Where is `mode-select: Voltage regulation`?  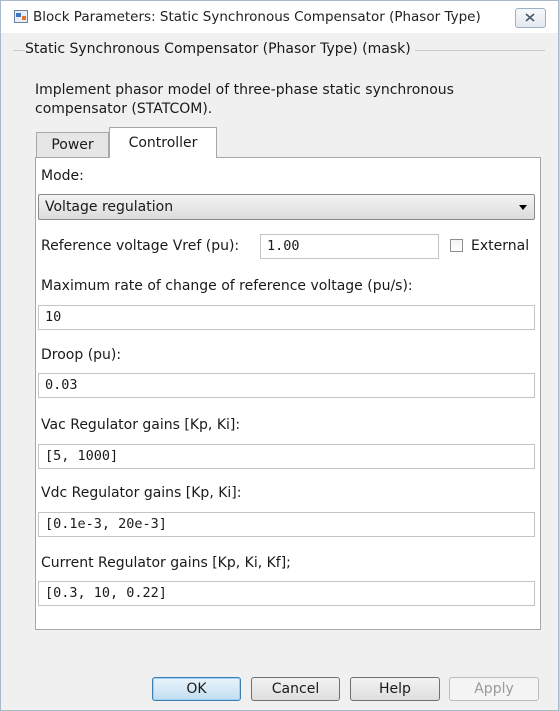
mode-select: Voltage regulation is located at coordinates (286, 207).